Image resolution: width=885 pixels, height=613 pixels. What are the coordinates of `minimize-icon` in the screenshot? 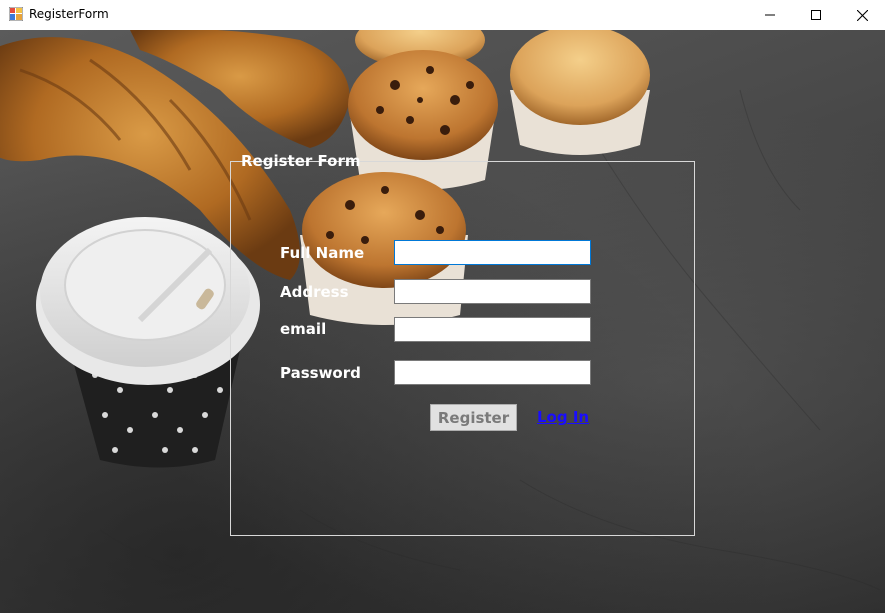 It's located at (770, 15).